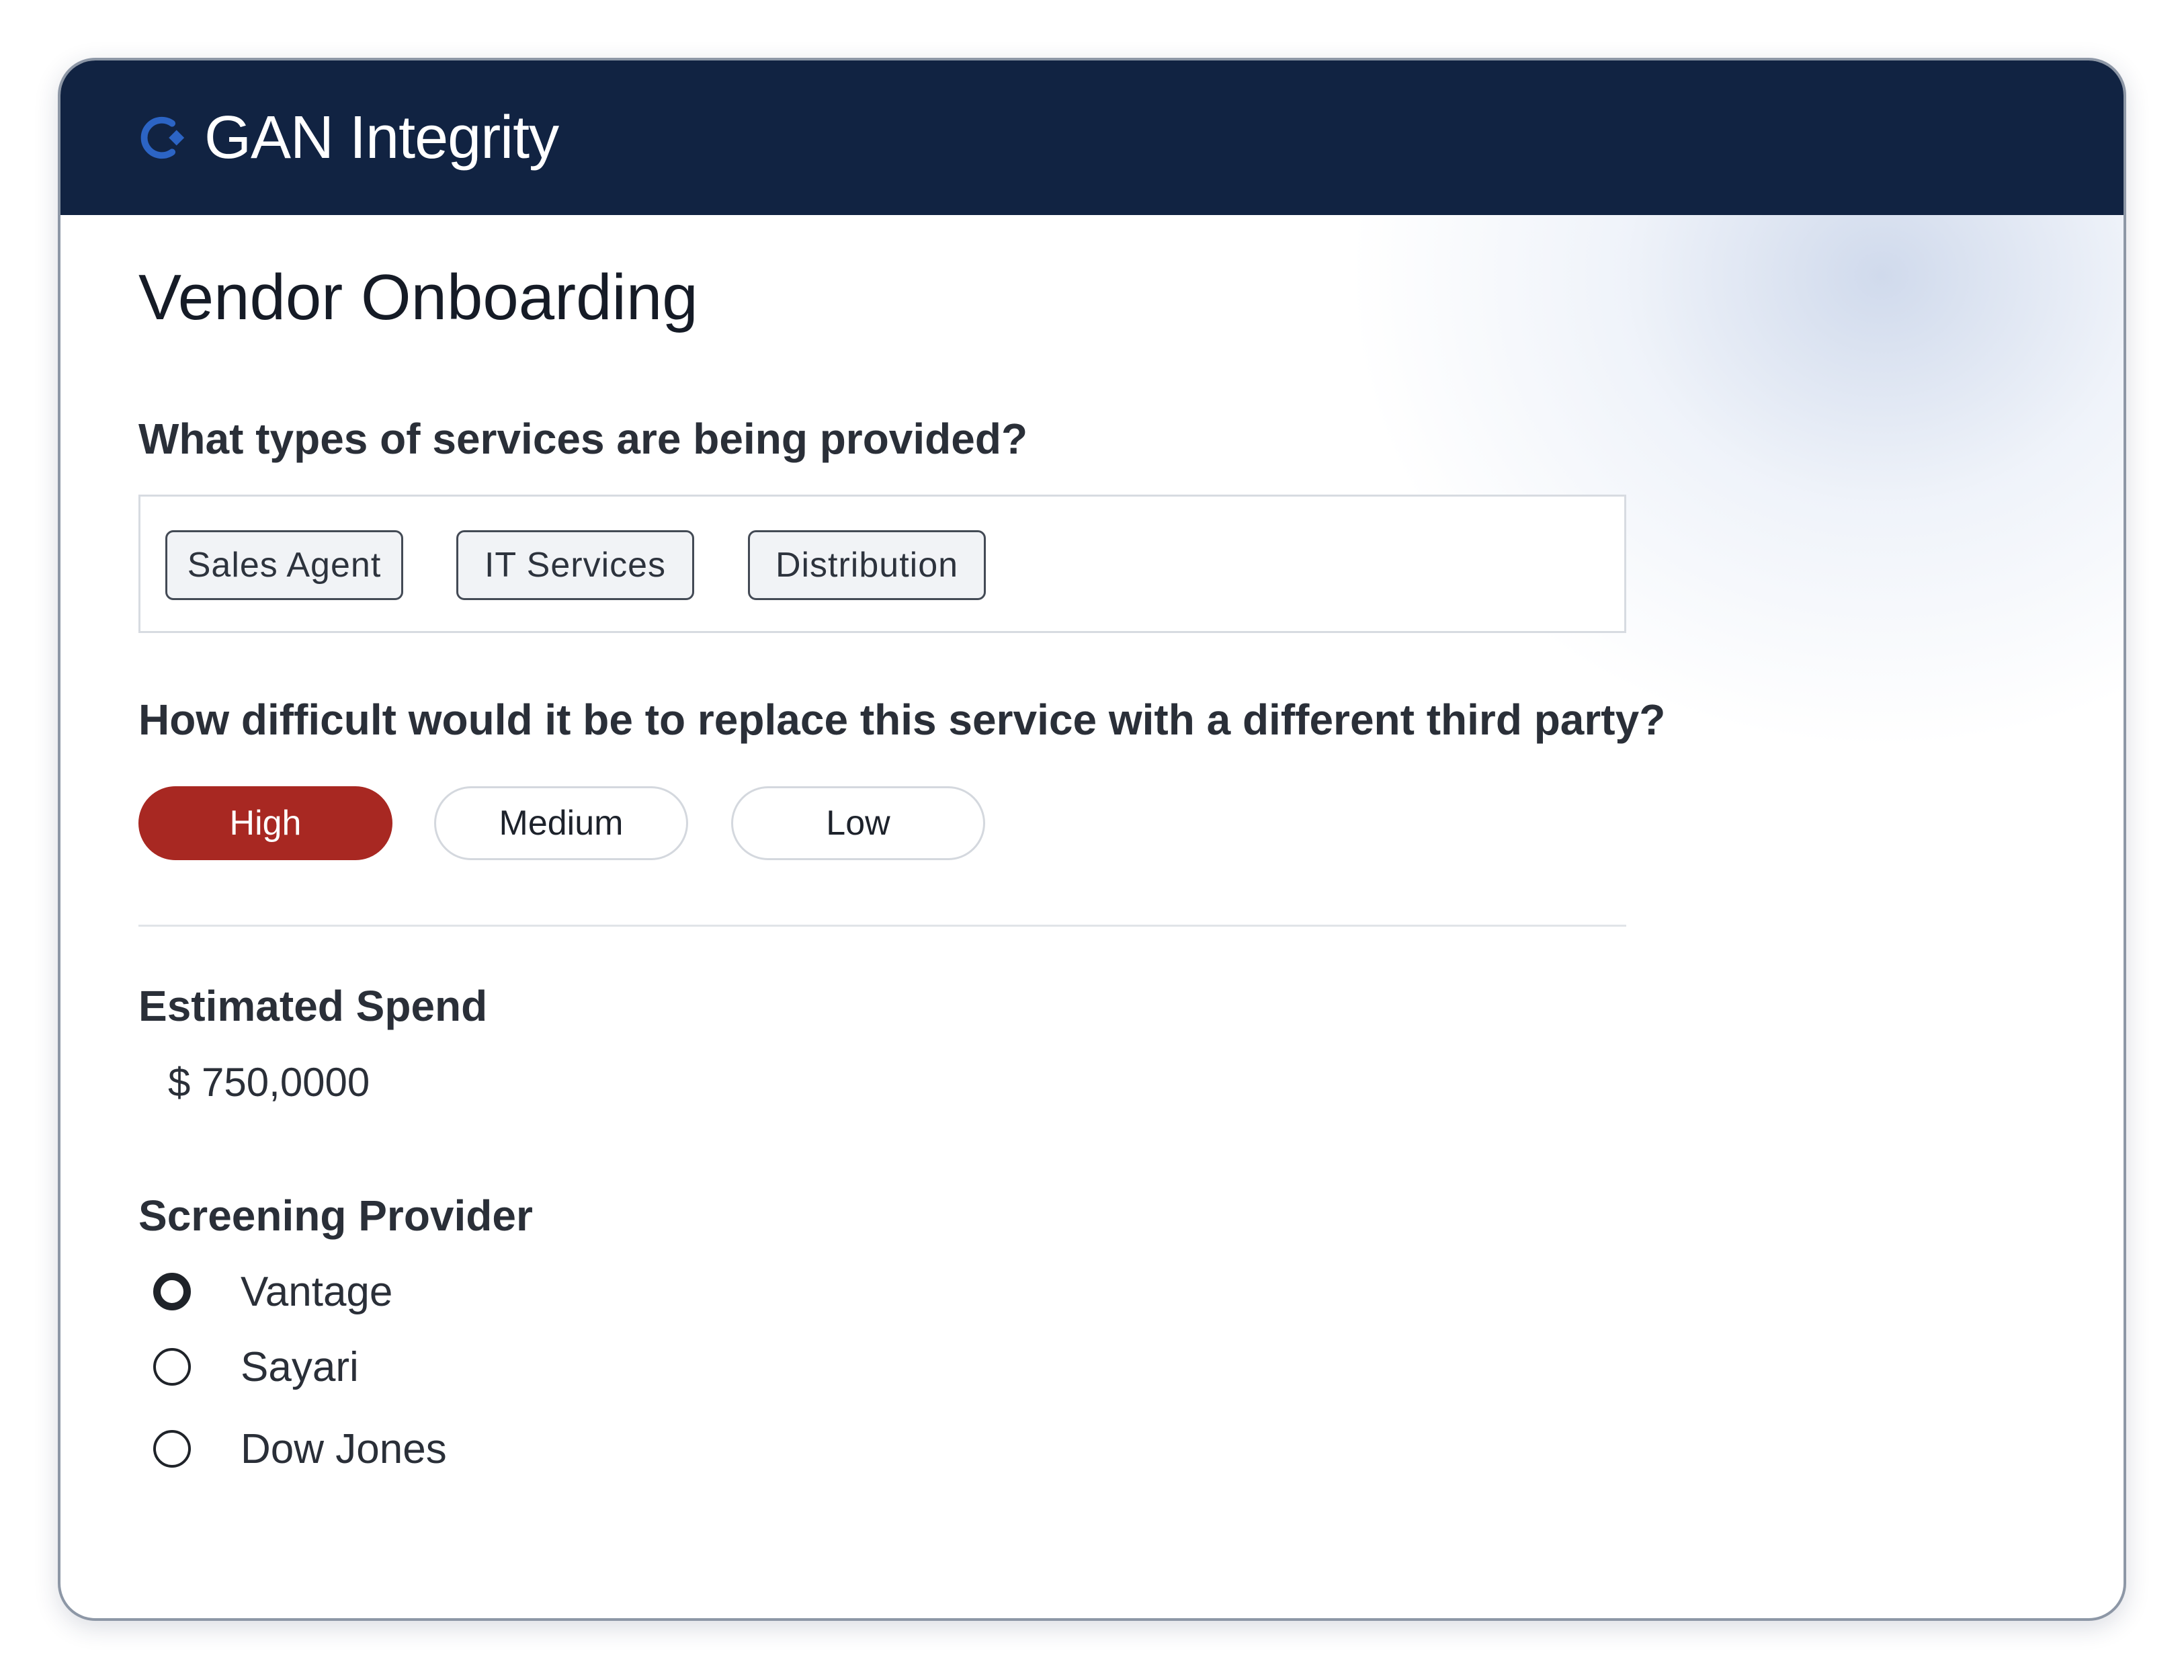 This screenshot has height=1680, width=2184. Describe the element at coordinates (382, 137) in the screenshot. I see `brand-name: GAN Integrity` at that location.